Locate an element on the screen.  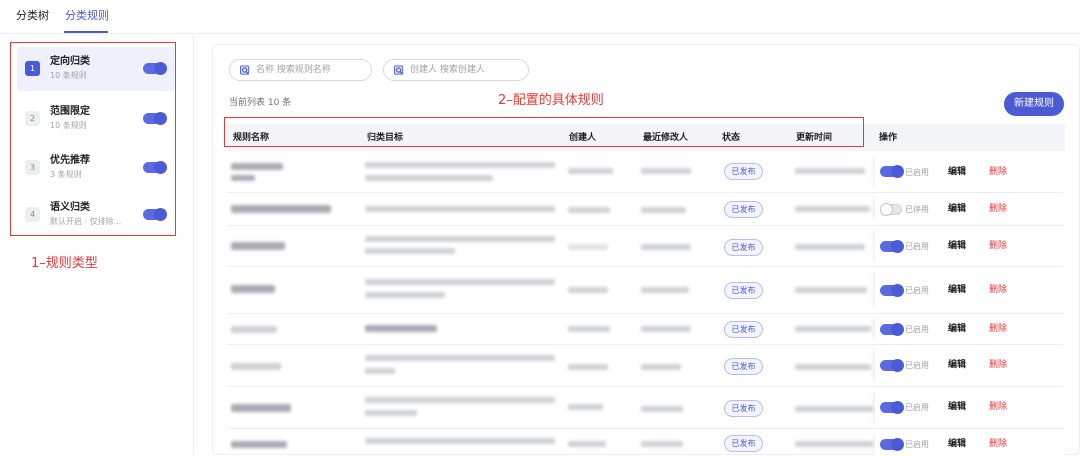
rule-type-name: 优先推荐 is located at coordinates (70, 160).